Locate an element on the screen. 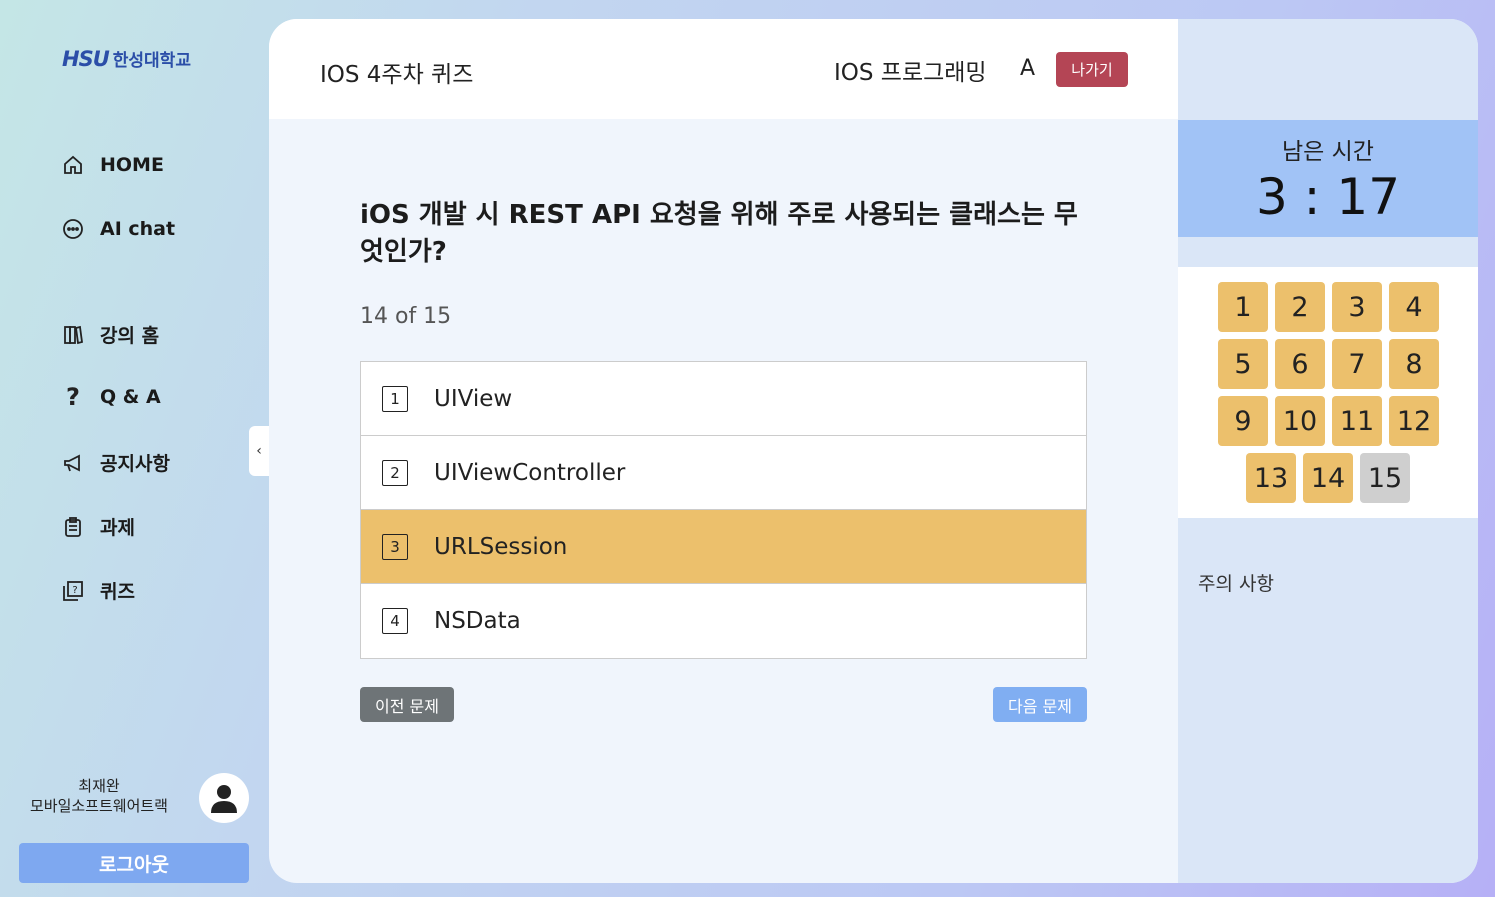 The image size is (1495, 897). option-text: URLSession is located at coordinates (501, 546).